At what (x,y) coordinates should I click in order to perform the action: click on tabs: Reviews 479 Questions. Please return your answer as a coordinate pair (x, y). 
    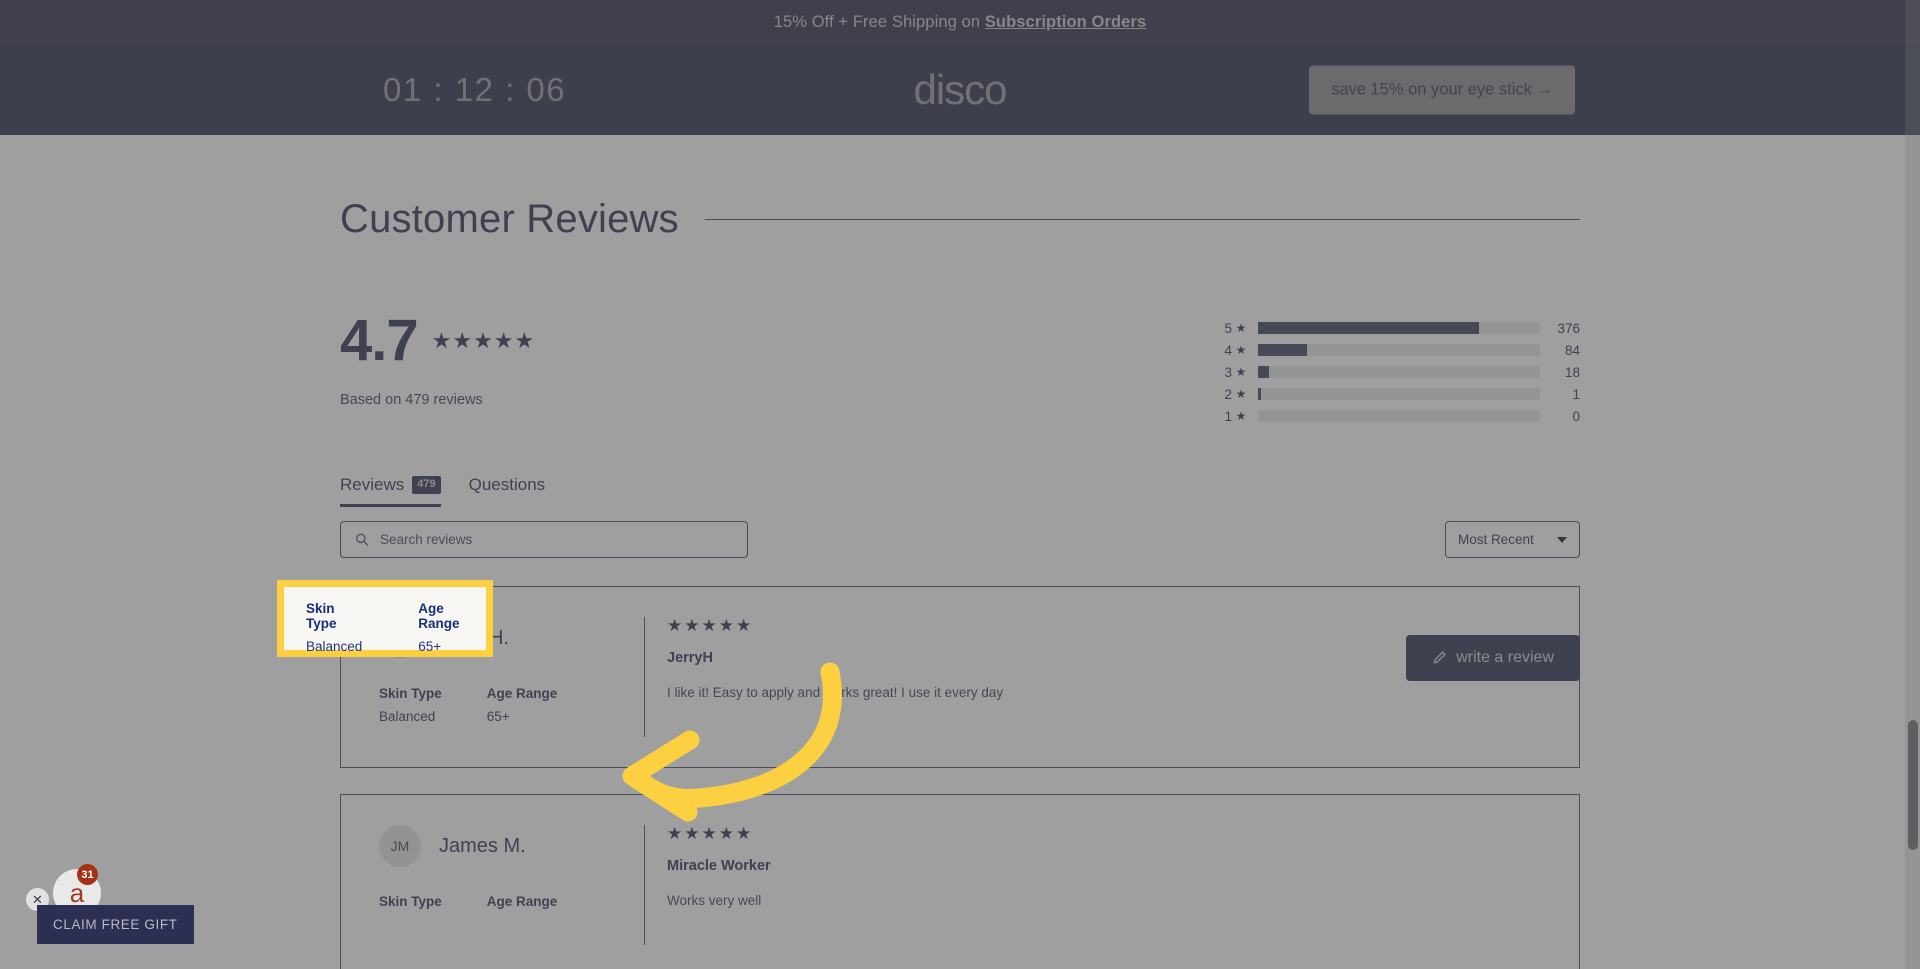
    Looking at the image, I should click on (442, 491).